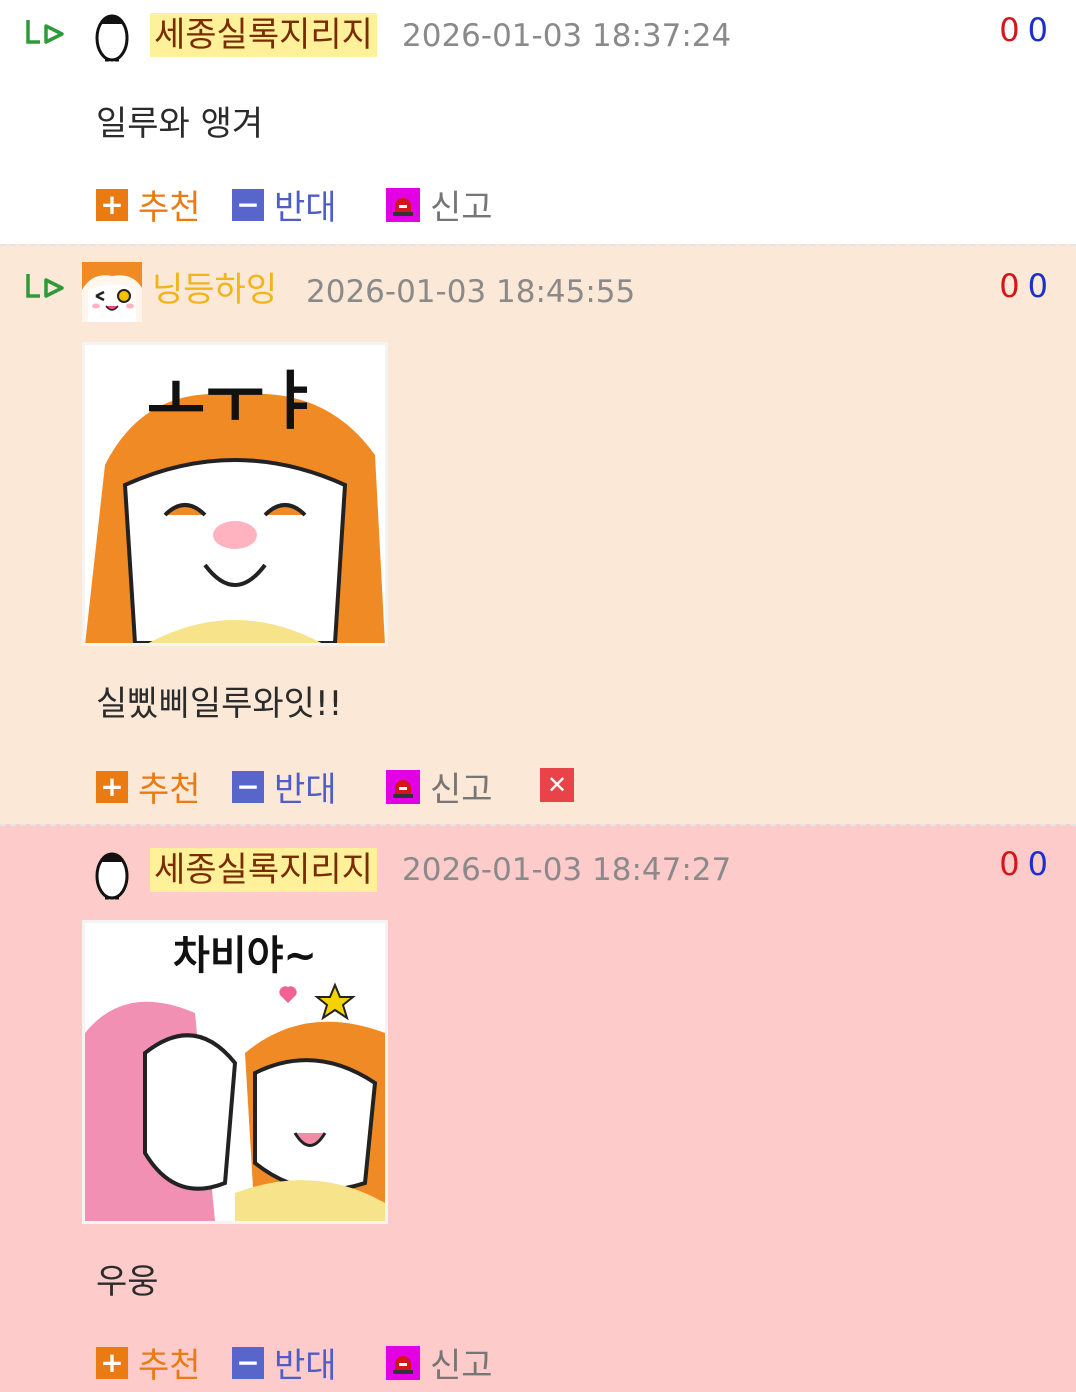 The height and width of the screenshot is (1392, 1076). Describe the element at coordinates (471, 292) in the screenshot. I see `timestamp: 2026-01-03 18:45:55` at that location.